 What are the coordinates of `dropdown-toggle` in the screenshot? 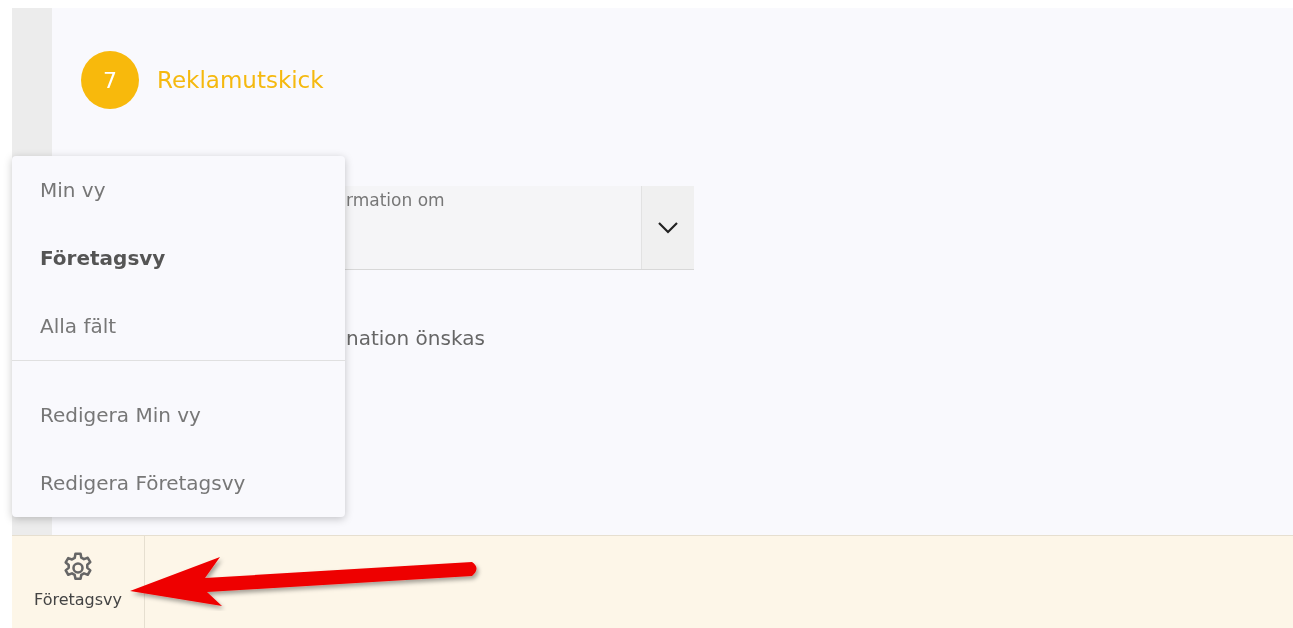 It's located at (667, 227).